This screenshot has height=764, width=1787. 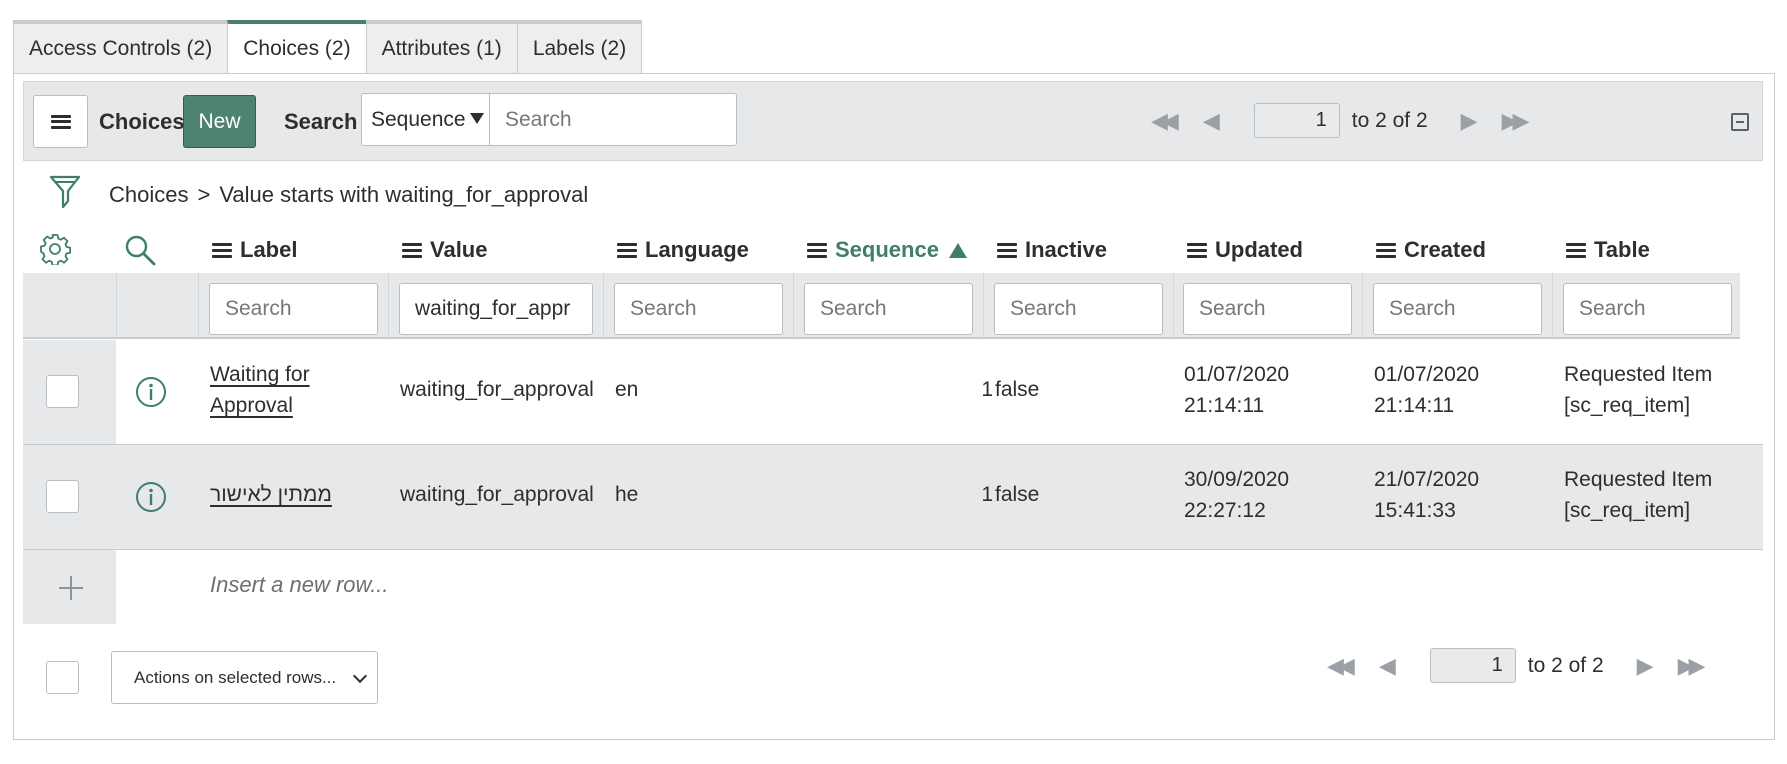 I want to click on list-menu-button, so click(x=60, y=121).